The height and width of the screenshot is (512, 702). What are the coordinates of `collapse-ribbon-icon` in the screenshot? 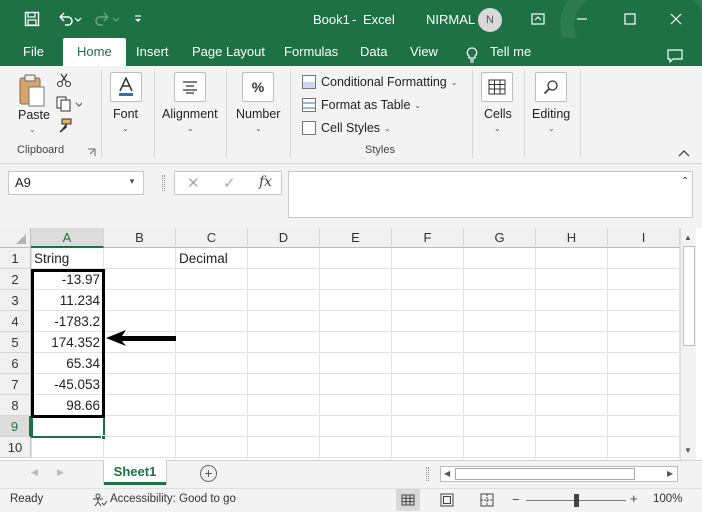 It's located at (684, 153).